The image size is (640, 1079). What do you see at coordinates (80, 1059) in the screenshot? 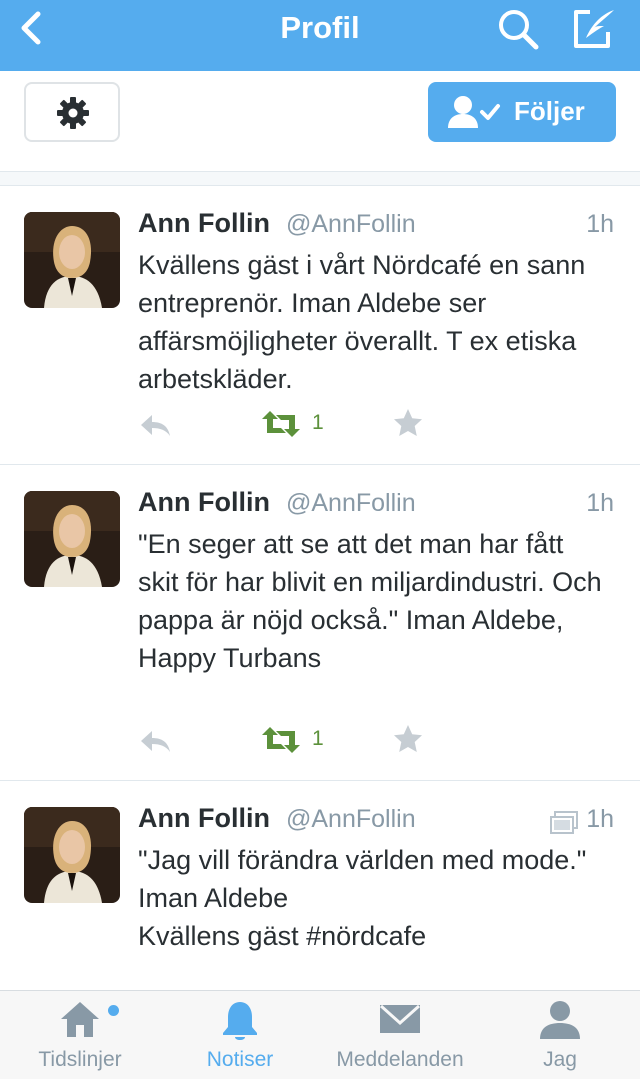
I see `tab-label: Tidslinjer` at bounding box center [80, 1059].